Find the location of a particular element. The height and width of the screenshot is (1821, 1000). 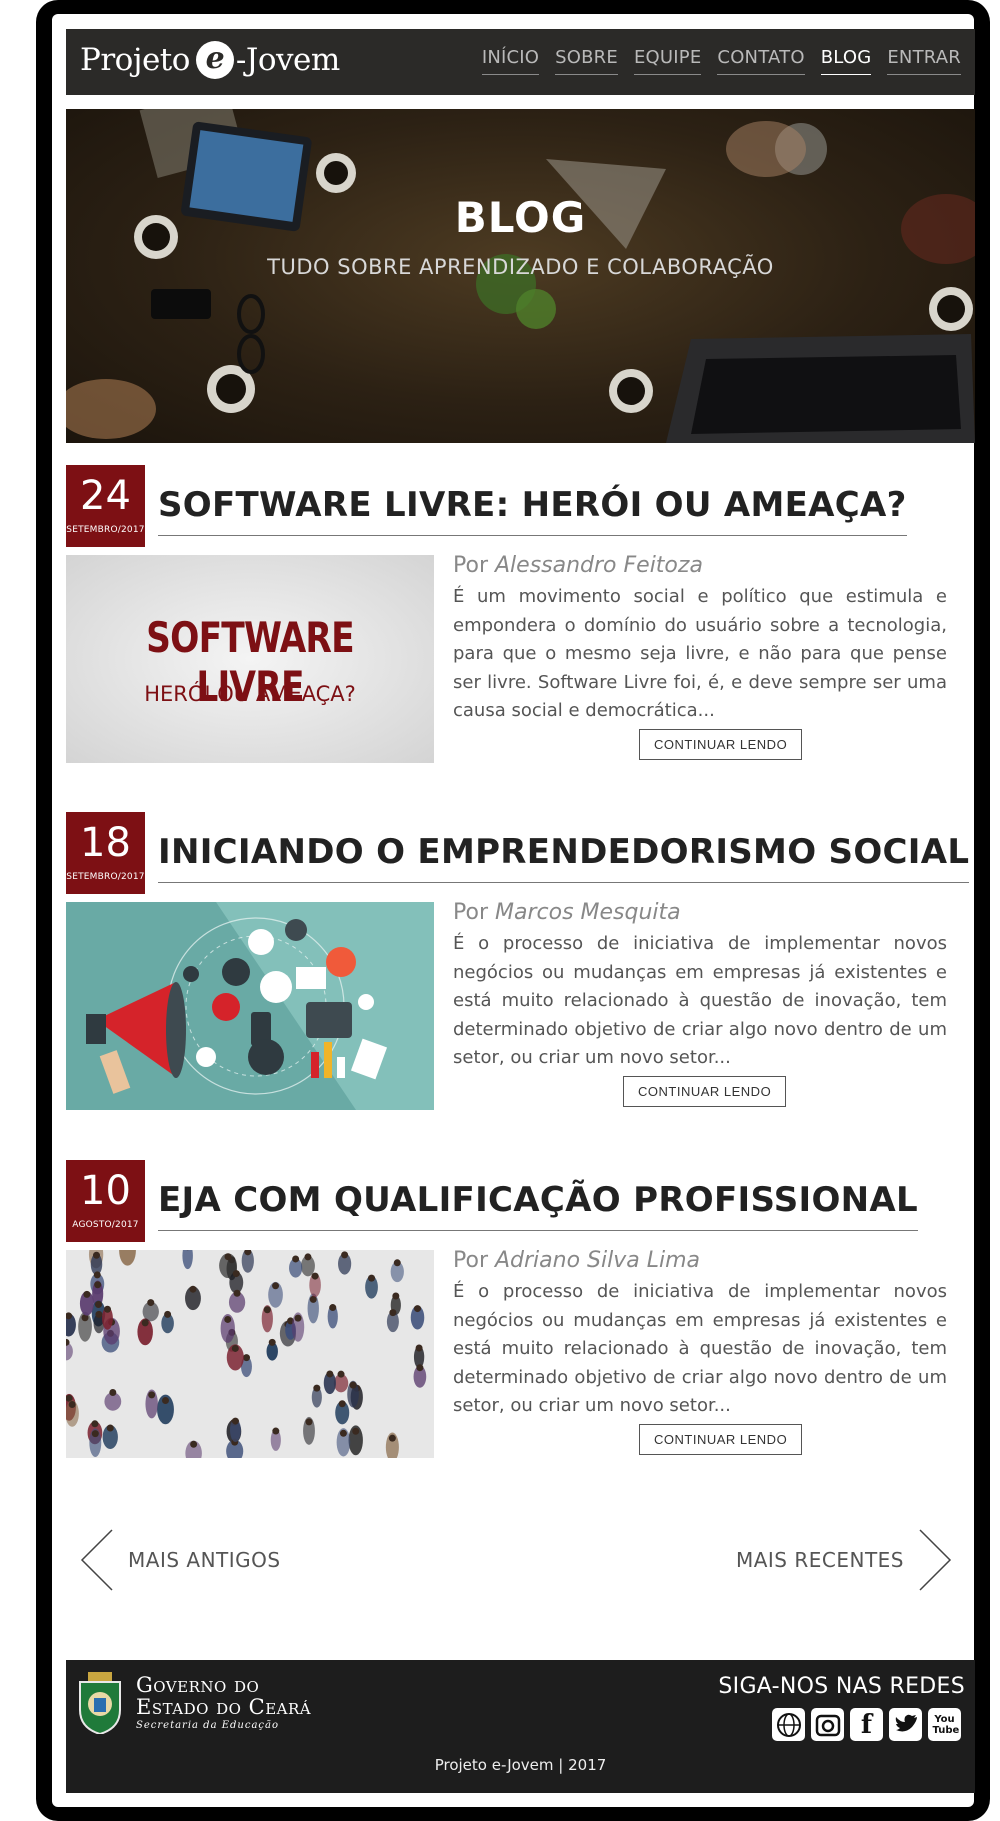

post-month: AGOSTO/2017 is located at coordinates (105, 1225).